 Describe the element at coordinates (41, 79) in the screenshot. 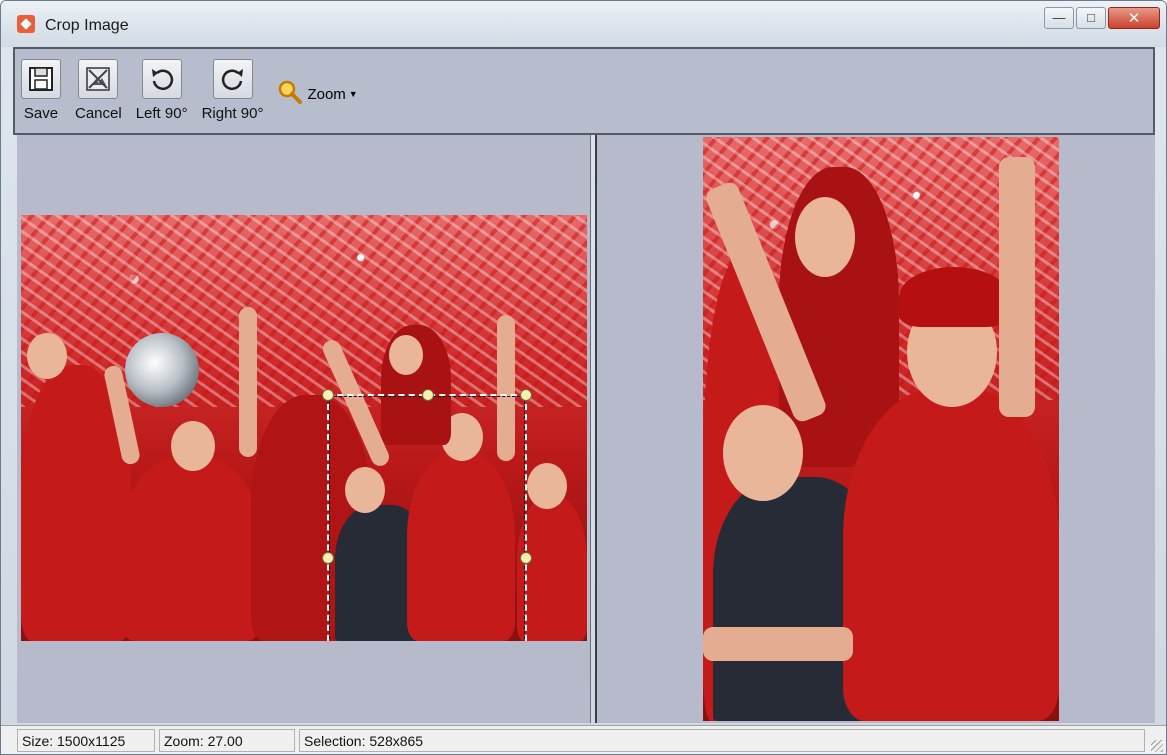

I see `floppy-disk-icon` at that location.